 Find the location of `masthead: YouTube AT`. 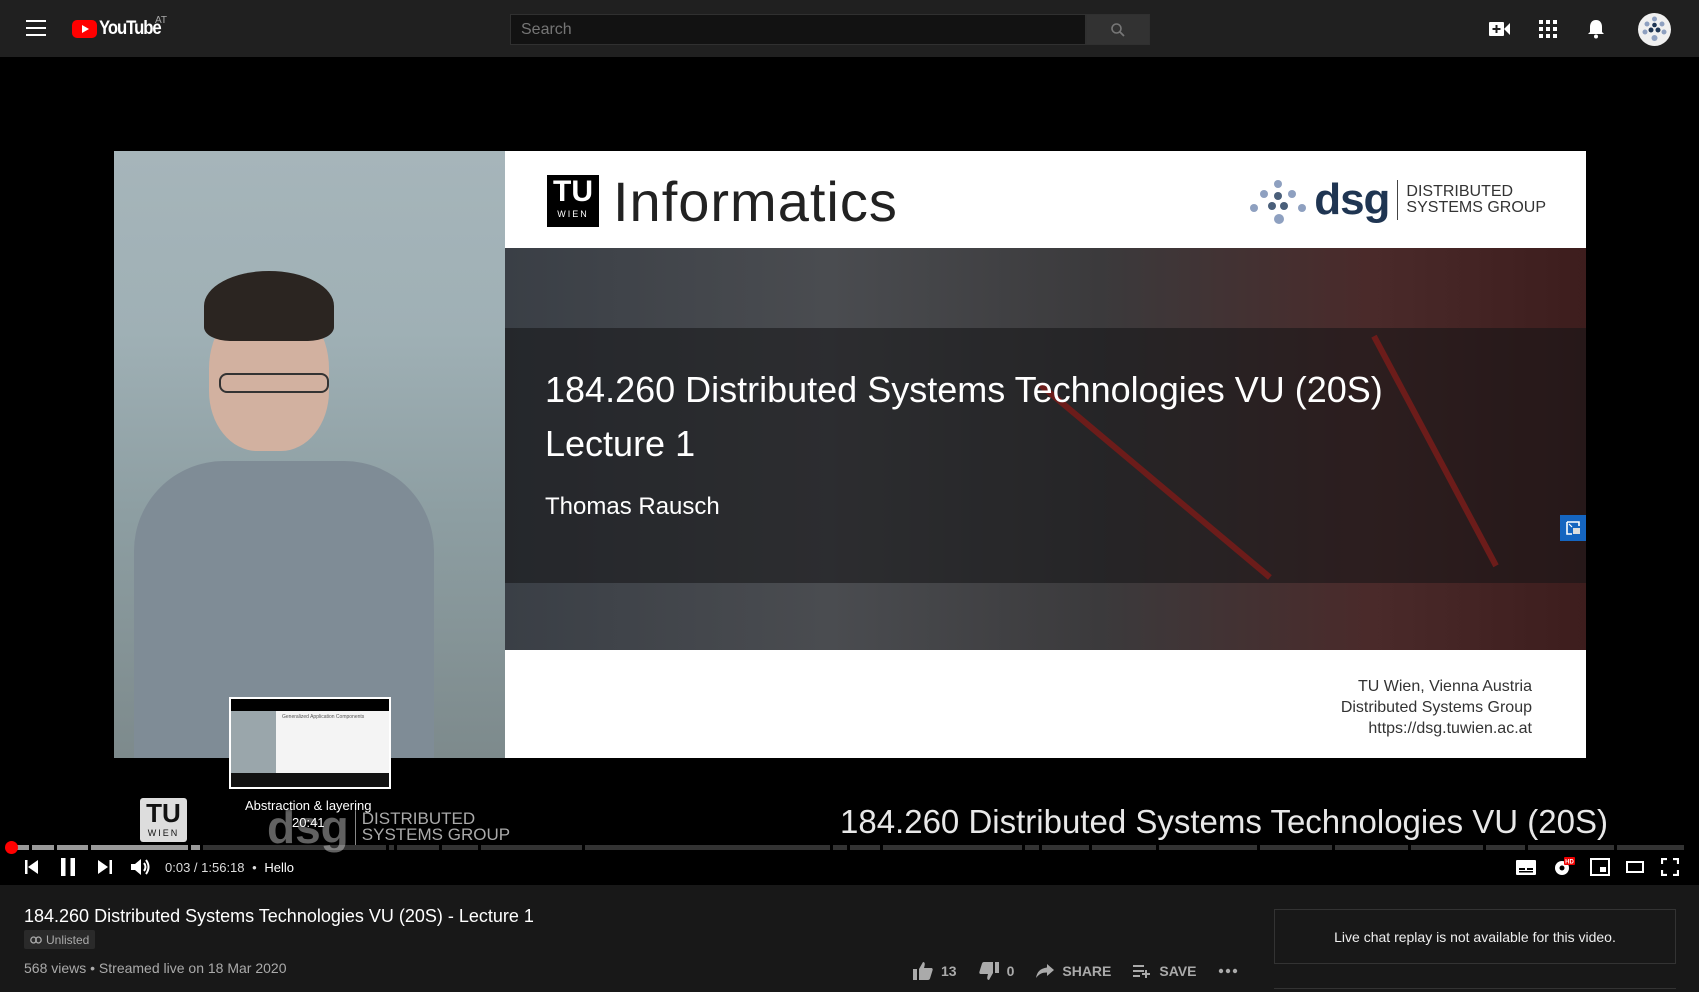

masthead: YouTube AT is located at coordinates (849, 28).